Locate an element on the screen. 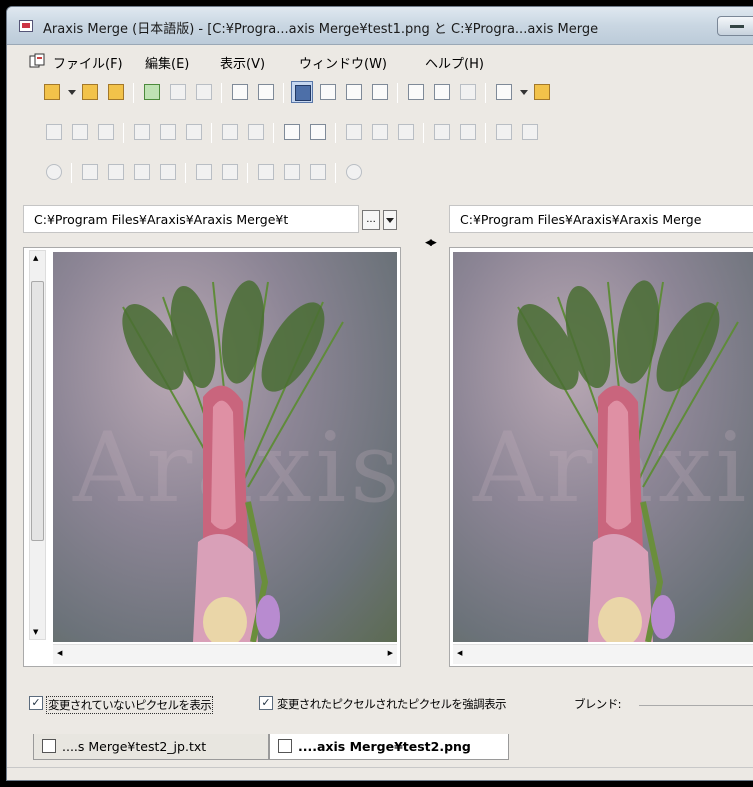  right-flower-image is located at coordinates (628, 461).